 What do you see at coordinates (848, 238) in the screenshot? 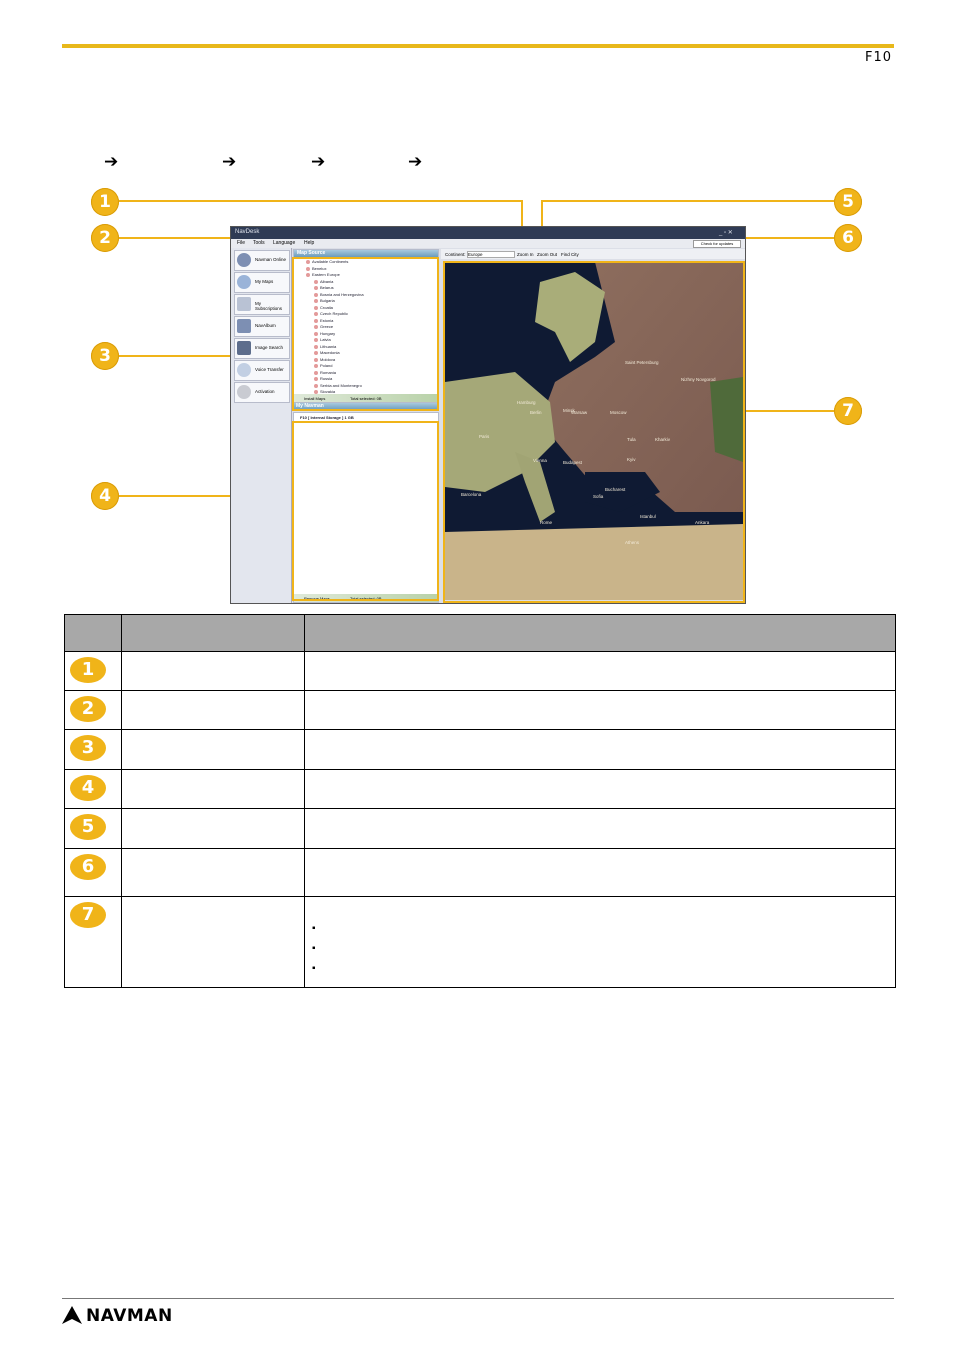
I see `callout-6: 6` at bounding box center [848, 238].